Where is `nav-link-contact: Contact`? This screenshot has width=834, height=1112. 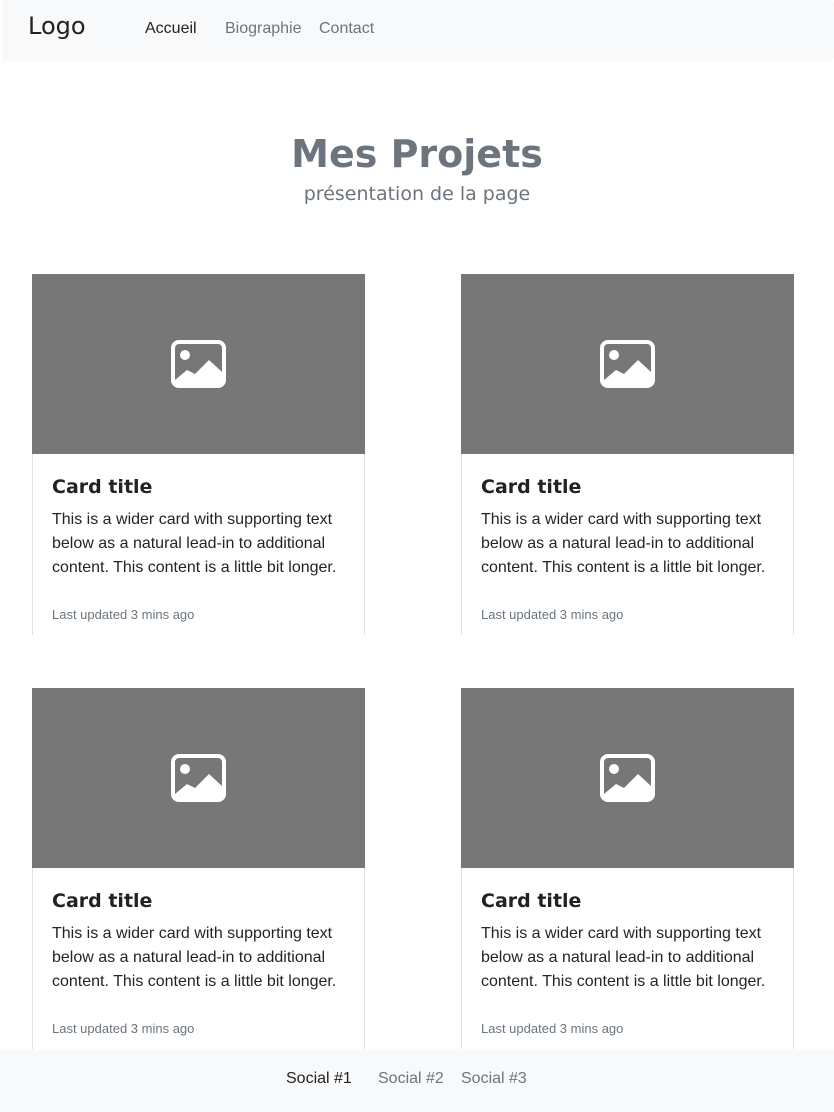
nav-link-contact: Contact is located at coordinates (346, 29).